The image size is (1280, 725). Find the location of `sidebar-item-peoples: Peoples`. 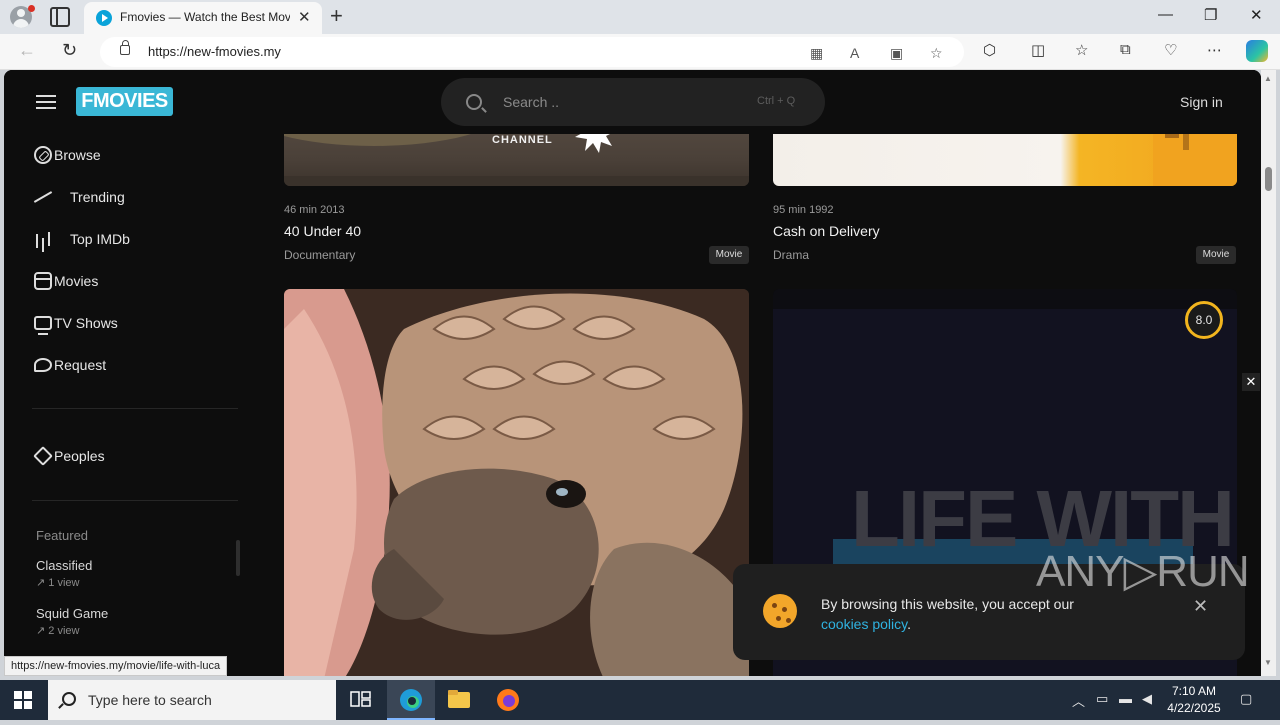

sidebar-item-peoples: Peoples is located at coordinates (68, 456).